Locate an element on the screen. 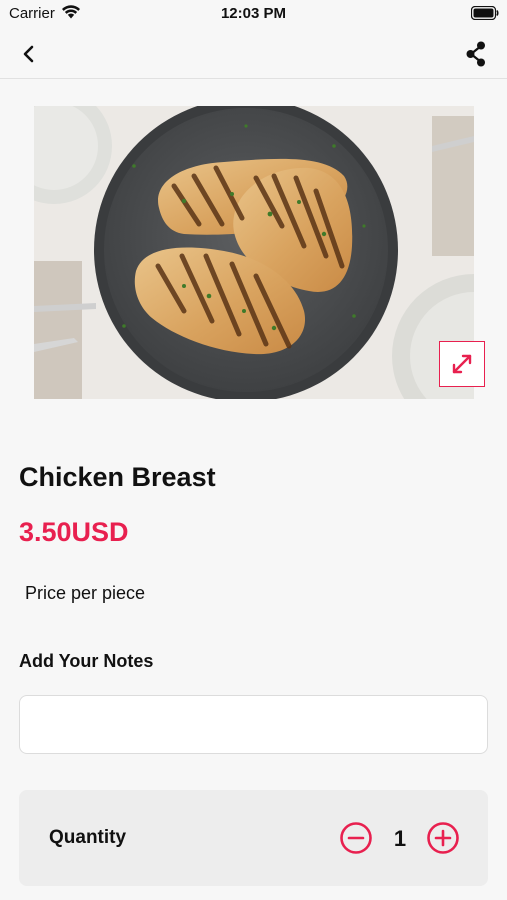  share-icon is located at coordinates (475, 54).